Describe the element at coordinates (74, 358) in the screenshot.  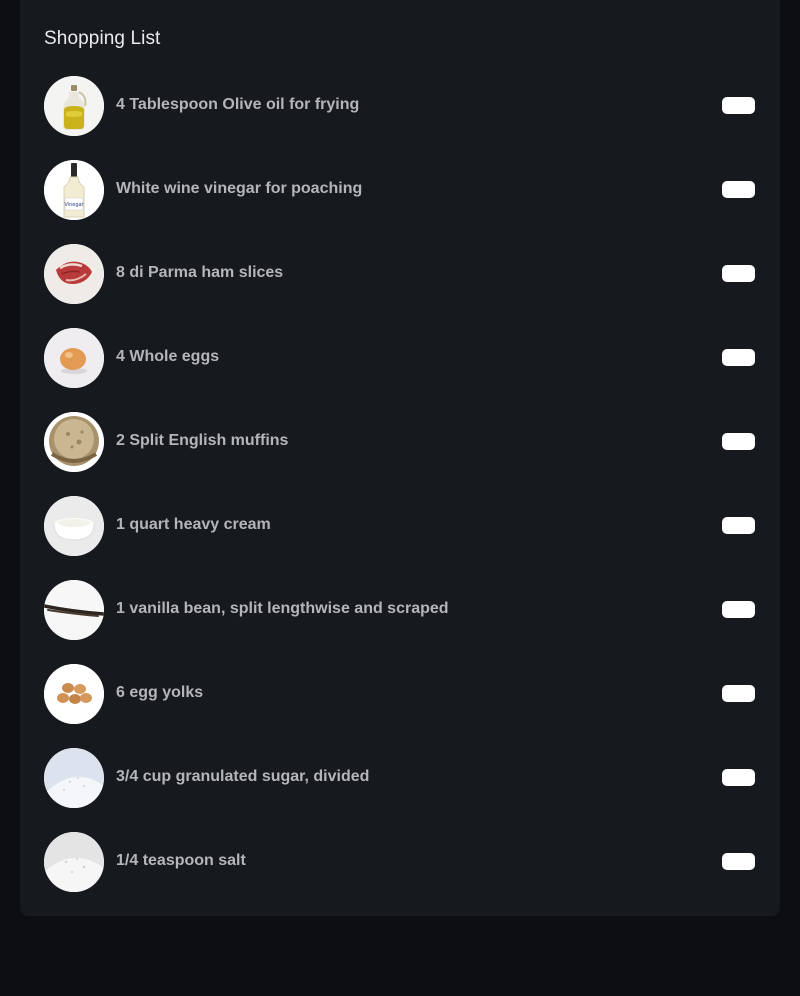
I see `egg-icon` at that location.